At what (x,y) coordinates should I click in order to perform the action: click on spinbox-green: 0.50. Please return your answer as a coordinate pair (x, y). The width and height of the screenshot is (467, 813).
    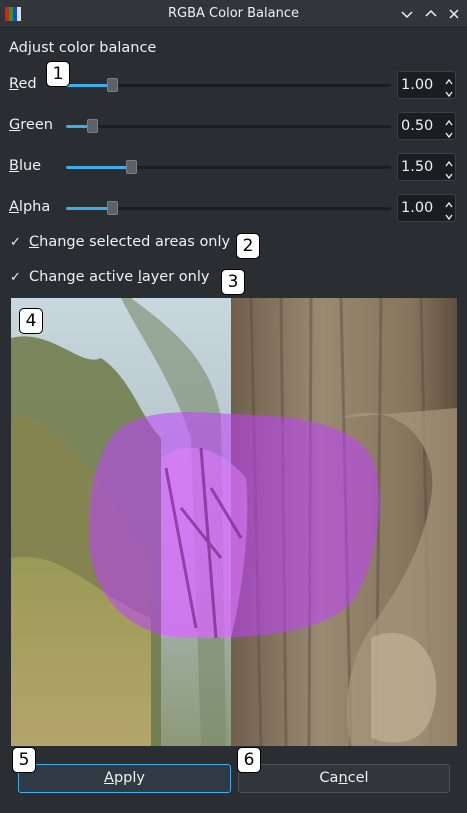
    Looking at the image, I should click on (426, 126).